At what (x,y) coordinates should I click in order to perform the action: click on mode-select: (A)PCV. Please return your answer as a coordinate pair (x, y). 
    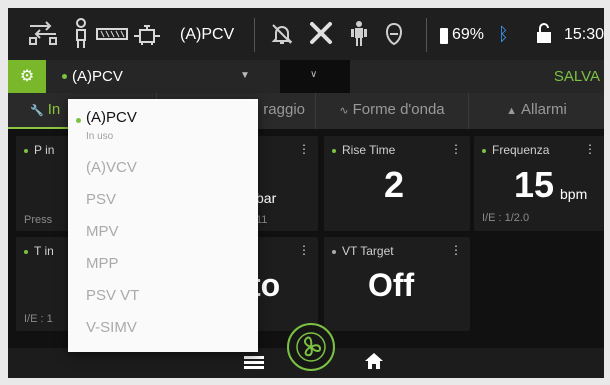
    Looking at the image, I should click on (97, 76).